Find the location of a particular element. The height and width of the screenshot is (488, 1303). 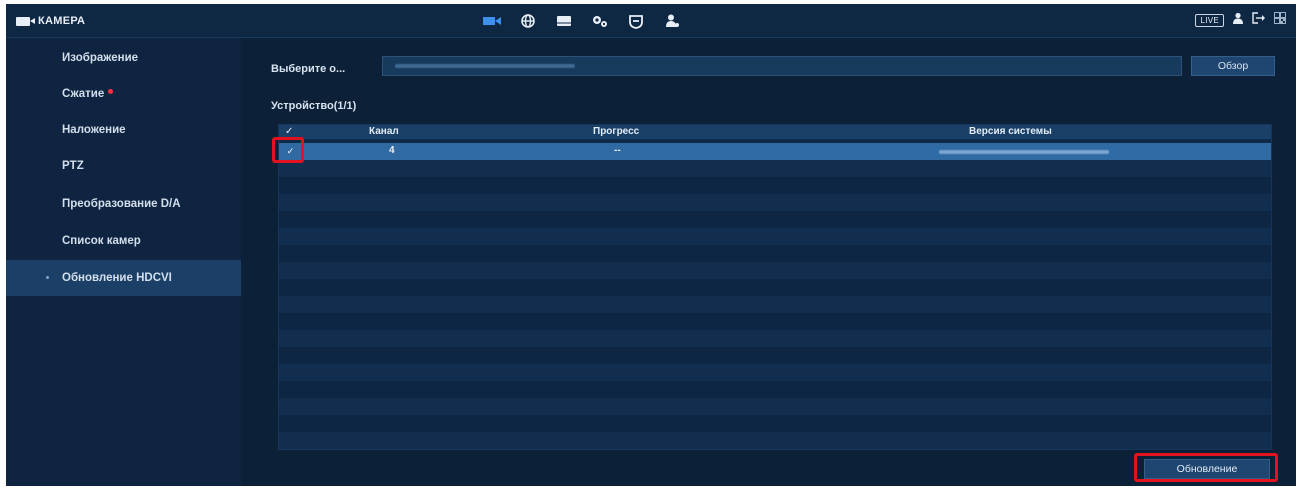

main-menu is located at coordinates (582, 21).